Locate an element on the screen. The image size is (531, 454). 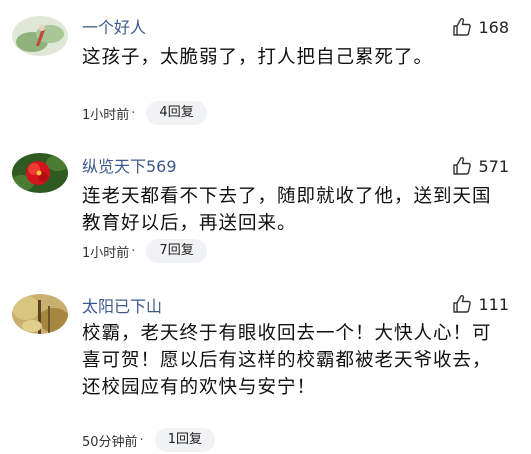
green-plant-avatar-icon is located at coordinates (40, 36).